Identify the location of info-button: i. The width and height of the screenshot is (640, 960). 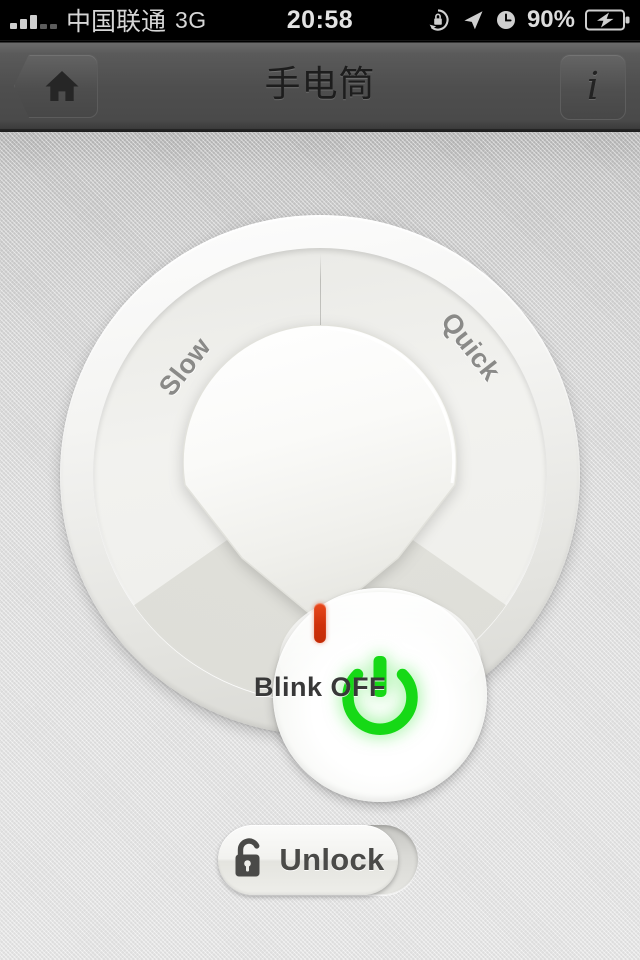
(593, 87).